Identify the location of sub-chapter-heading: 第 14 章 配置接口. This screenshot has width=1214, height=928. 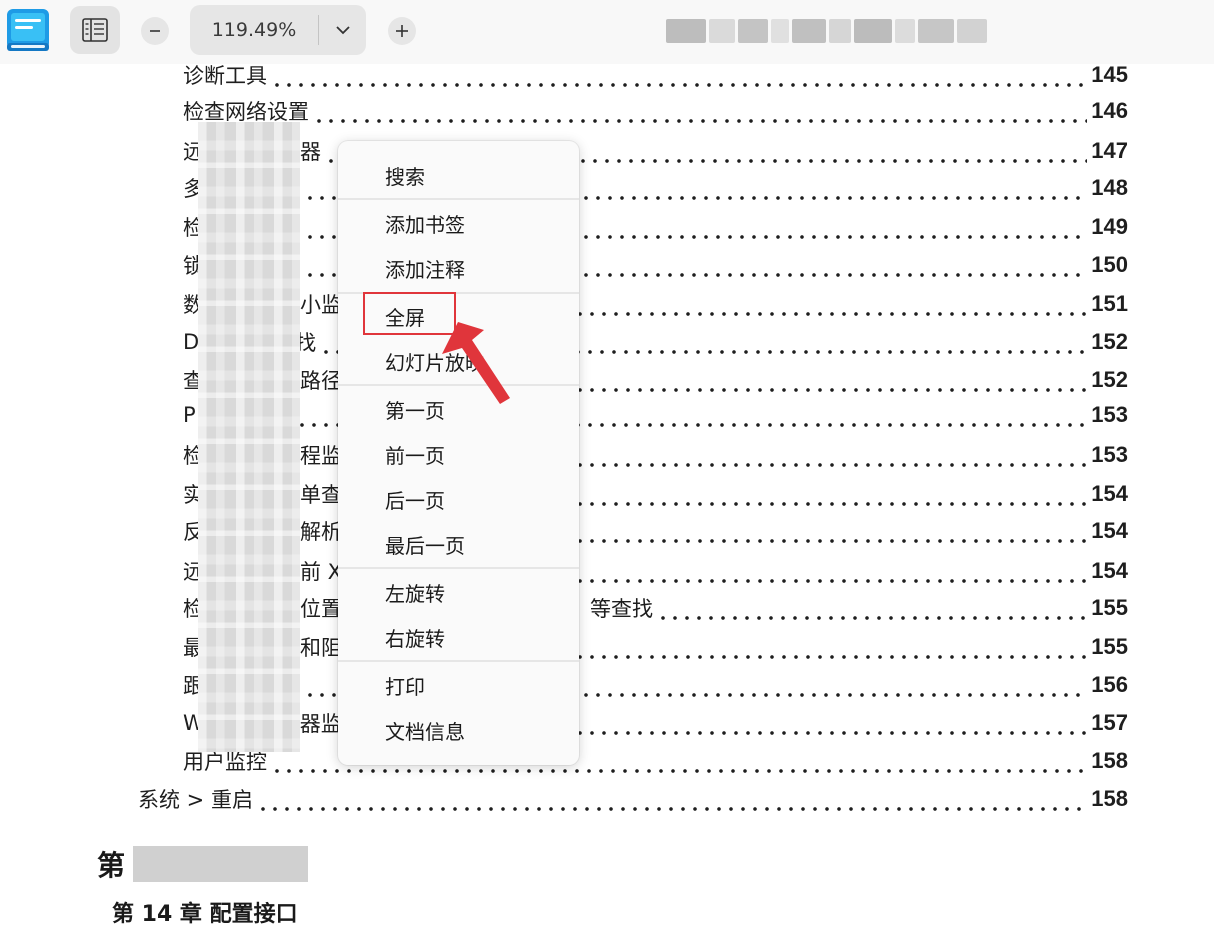
(205, 914).